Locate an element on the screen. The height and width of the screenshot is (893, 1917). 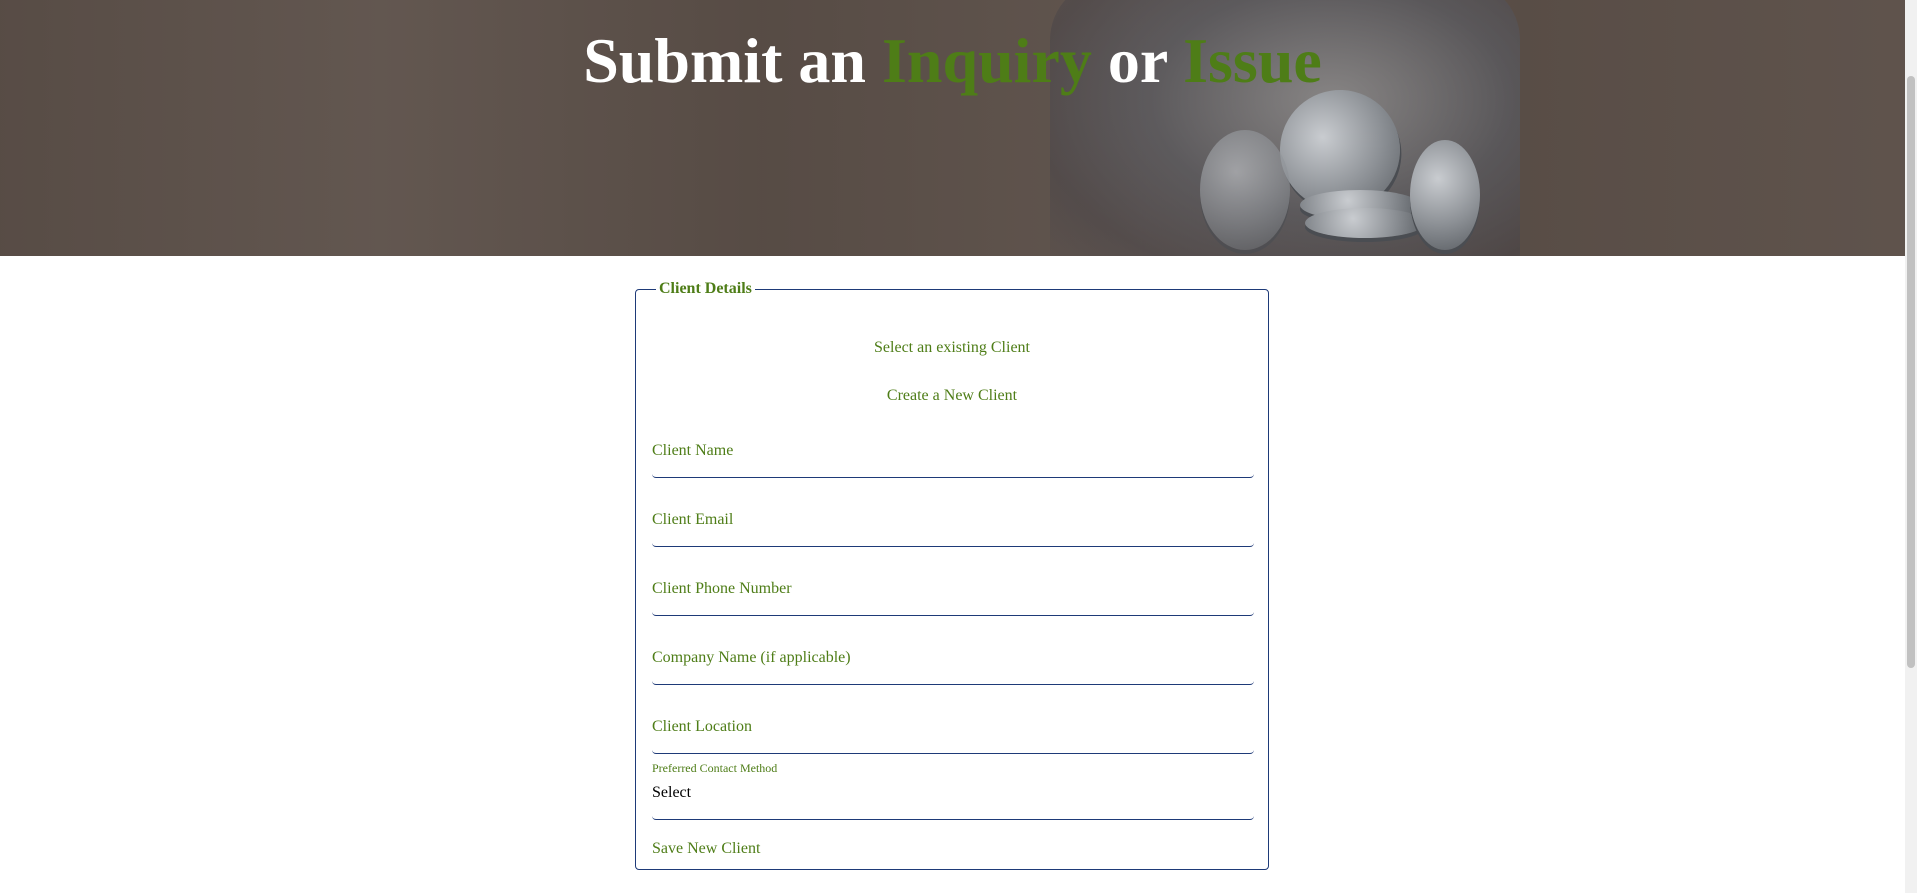
title-accent-issue: Issue is located at coordinates (1252, 60).